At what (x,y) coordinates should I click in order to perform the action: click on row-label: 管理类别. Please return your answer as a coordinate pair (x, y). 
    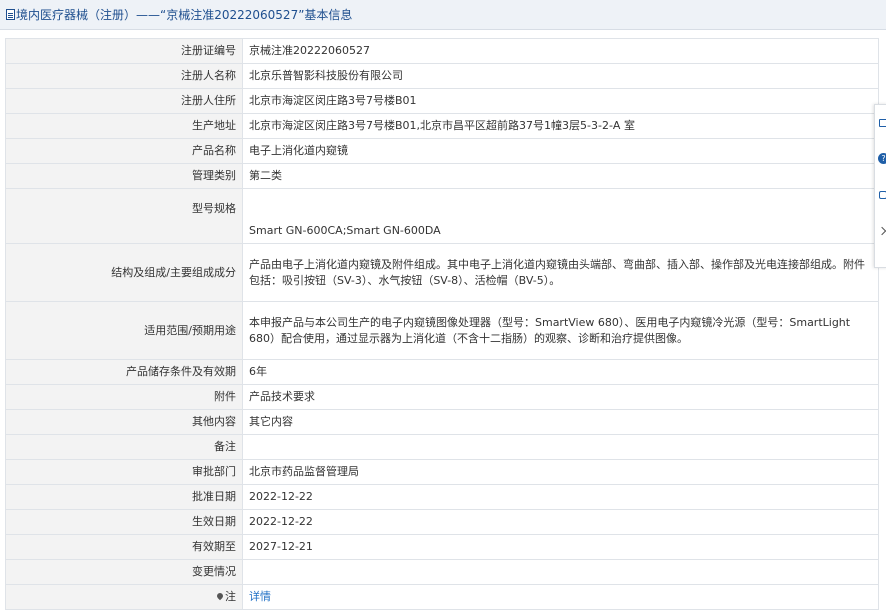
    Looking at the image, I should click on (124, 176).